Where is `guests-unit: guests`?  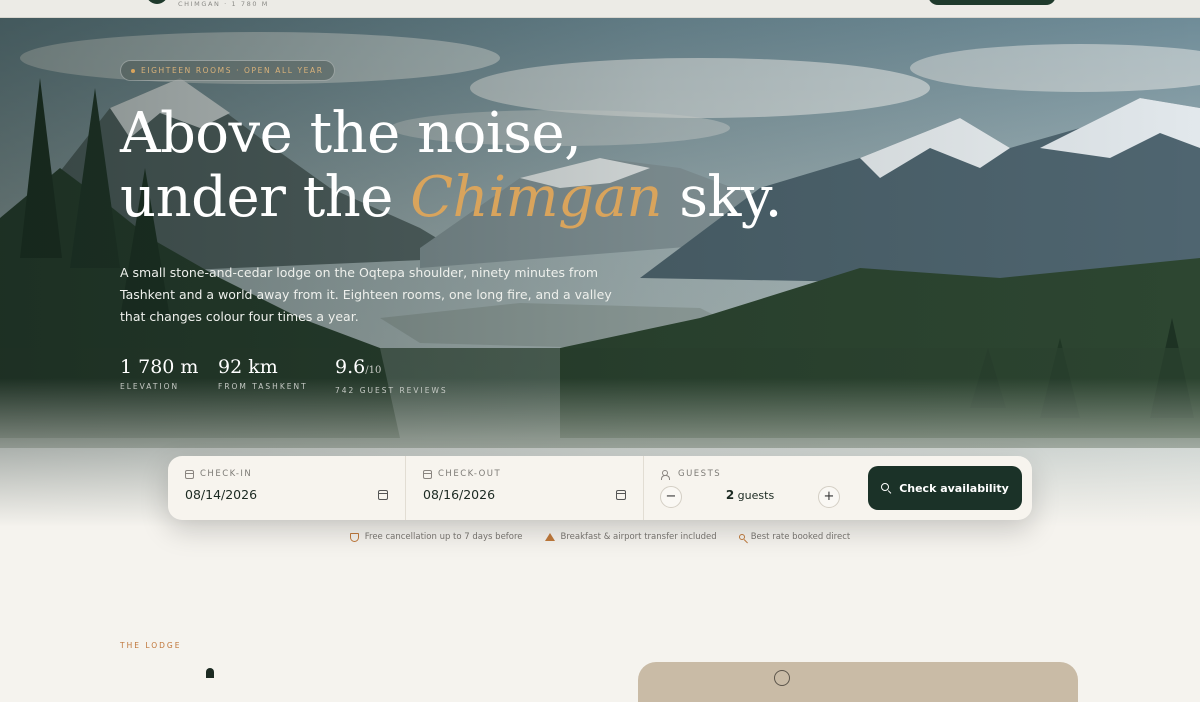 guests-unit: guests is located at coordinates (756, 495).